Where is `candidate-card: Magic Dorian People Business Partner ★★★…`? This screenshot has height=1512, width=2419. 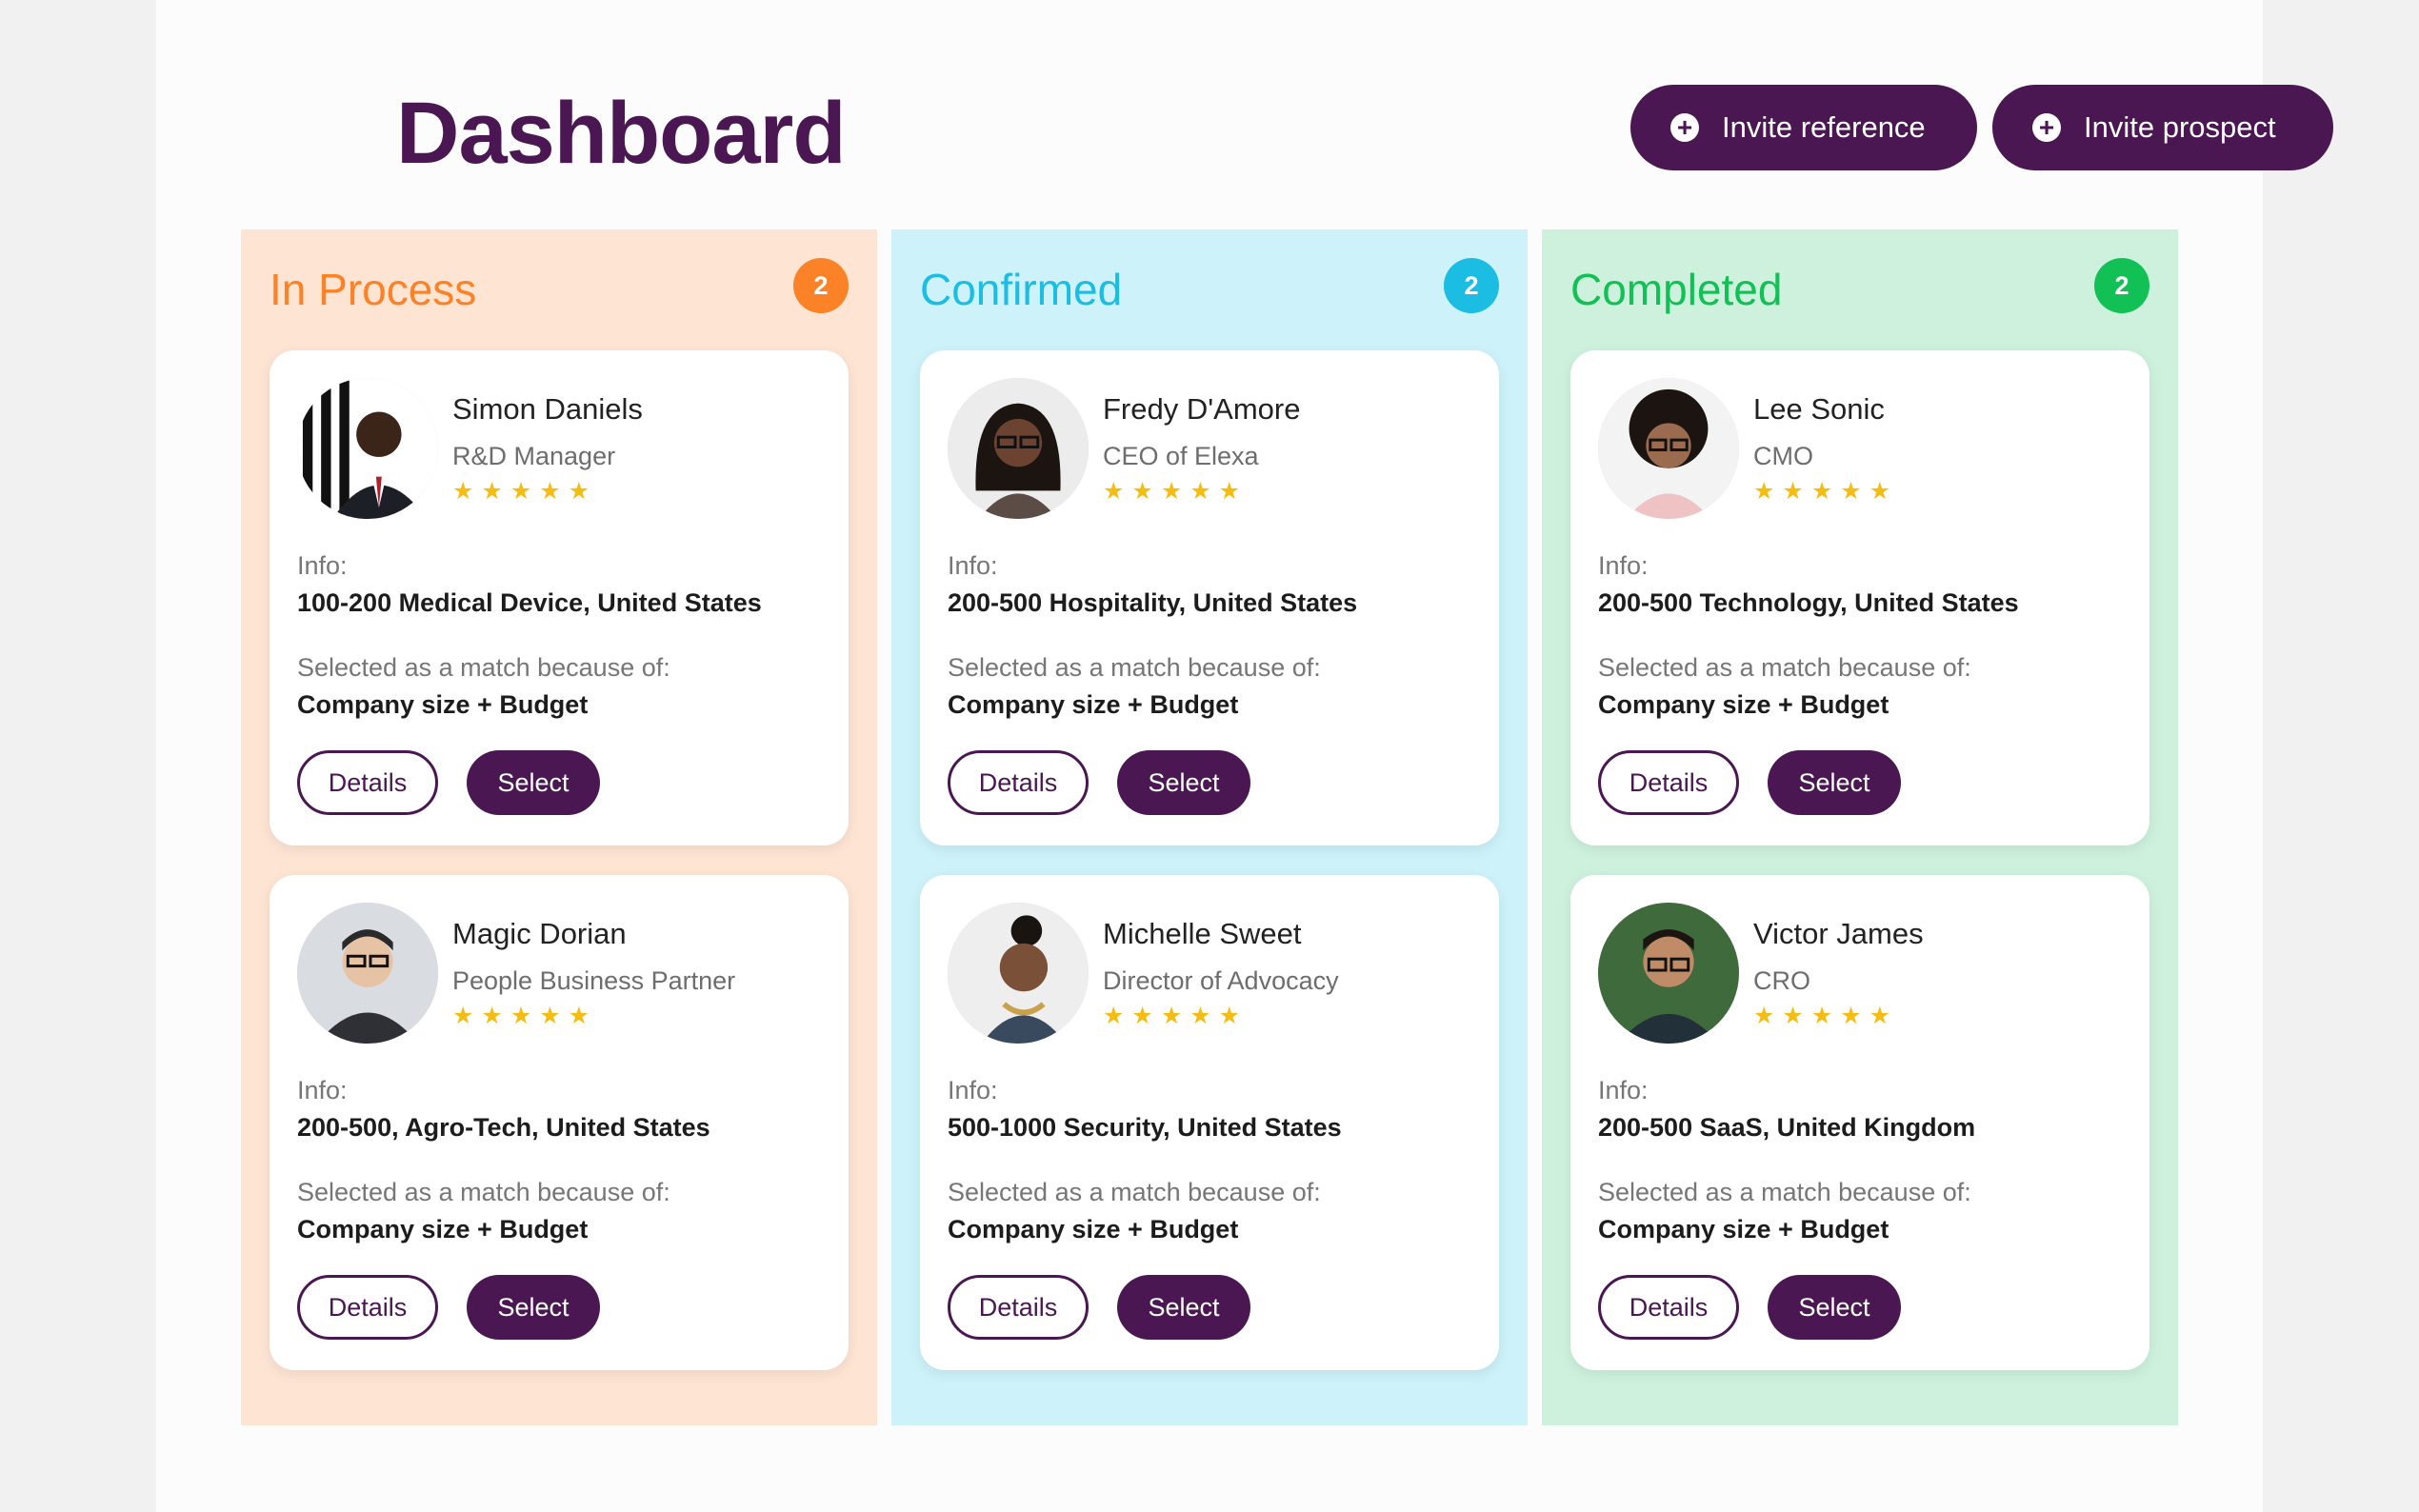 candidate-card: Magic Dorian People Business Partner ★★★… is located at coordinates (559, 1122).